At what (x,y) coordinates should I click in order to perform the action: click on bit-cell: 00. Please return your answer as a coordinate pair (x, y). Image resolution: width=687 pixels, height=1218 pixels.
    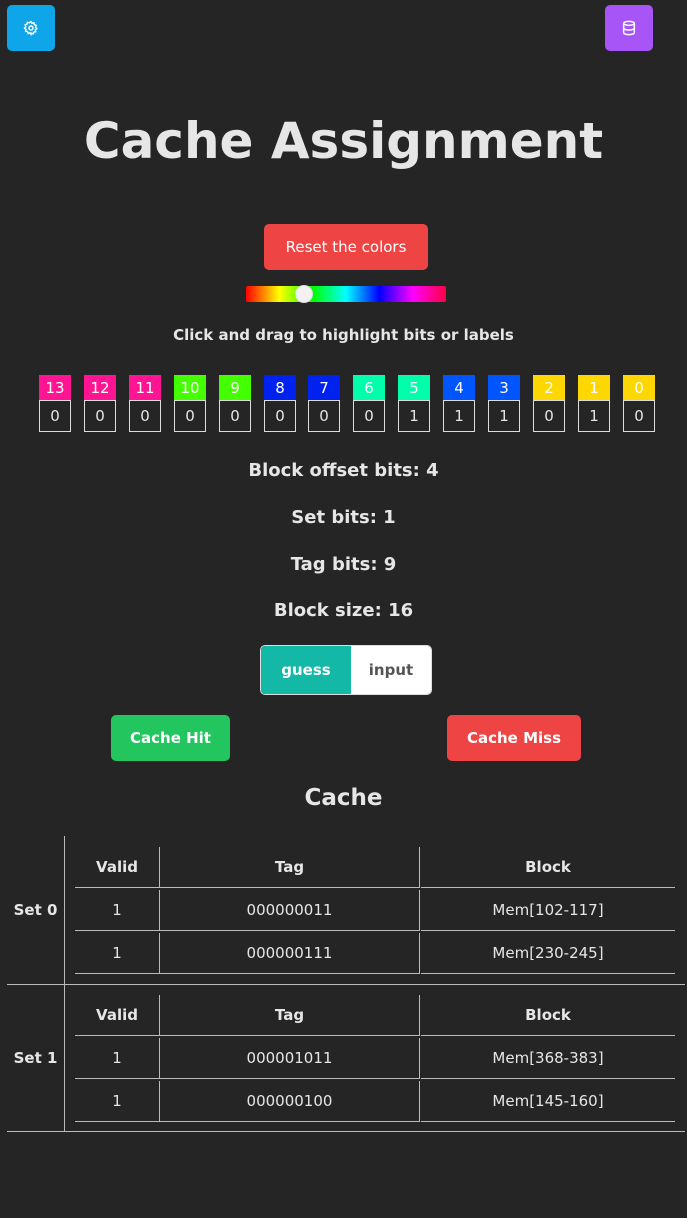
    Looking at the image, I should click on (639, 403).